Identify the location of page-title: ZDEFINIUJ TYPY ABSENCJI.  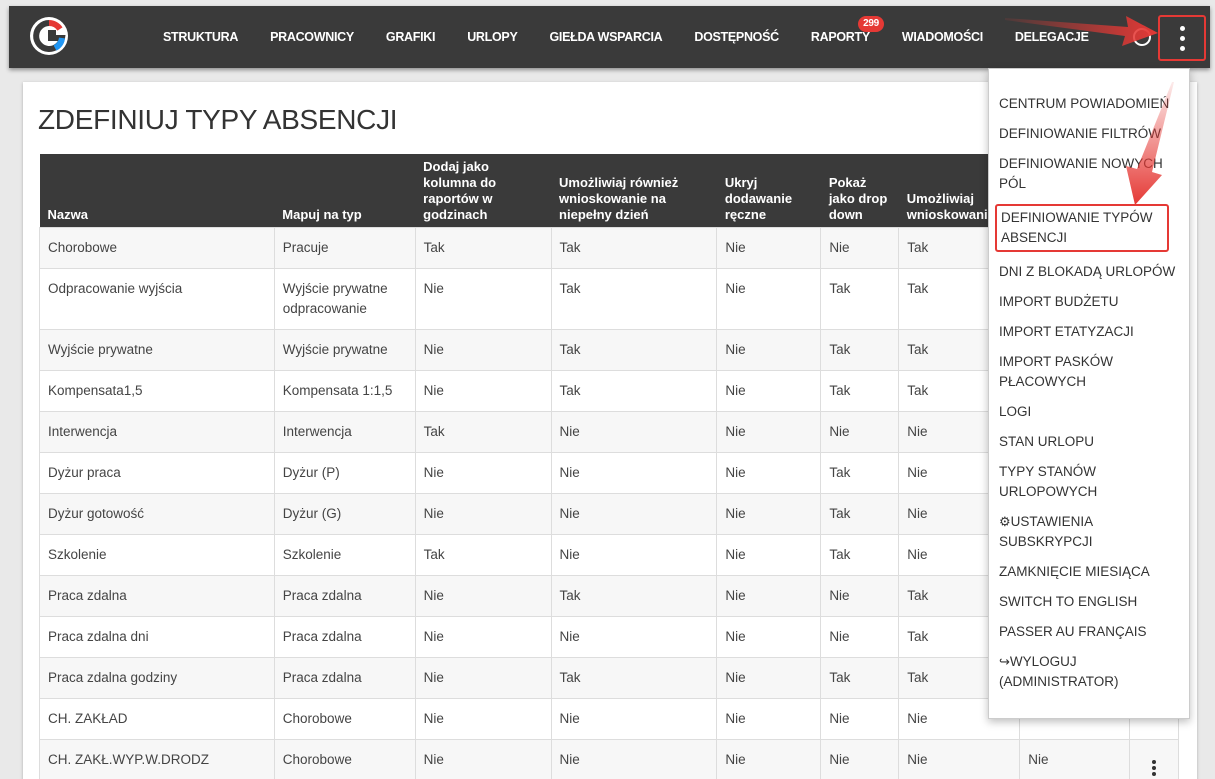
(218, 119).